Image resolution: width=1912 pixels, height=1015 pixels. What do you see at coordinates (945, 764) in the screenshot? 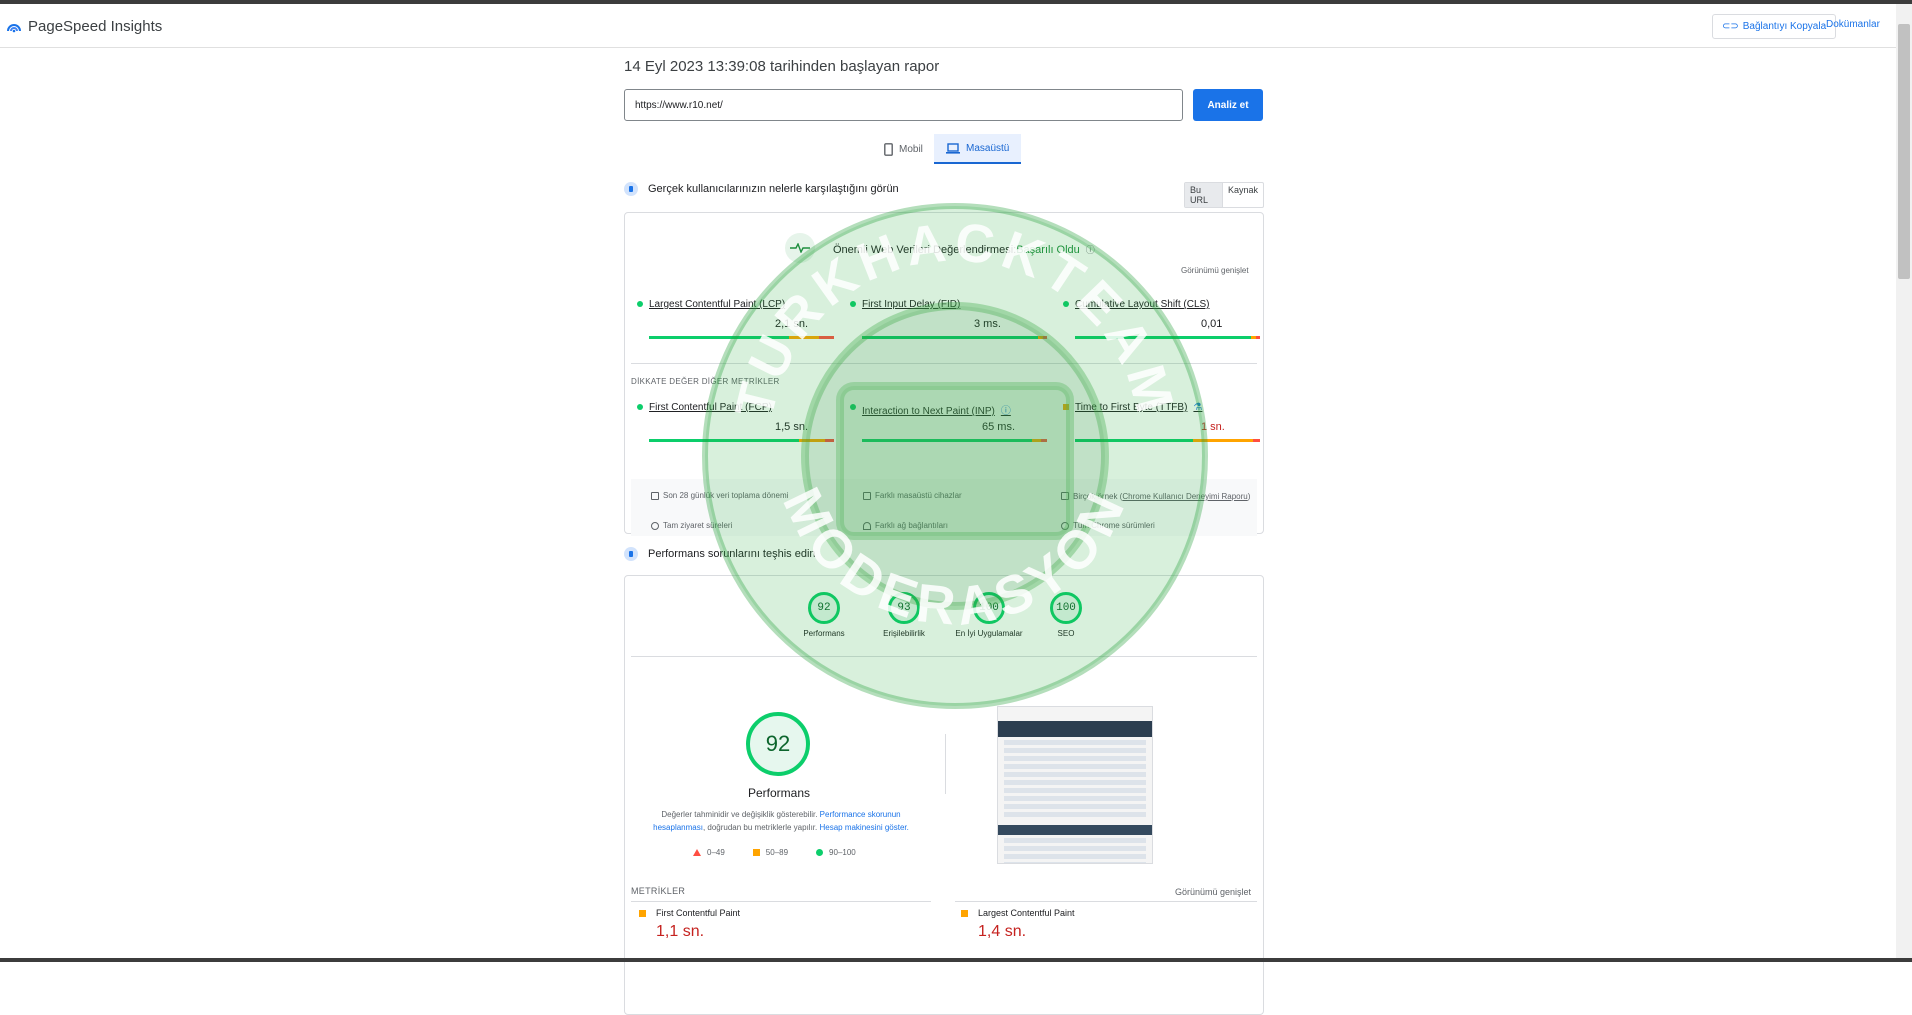
I see `vertical-separator` at bounding box center [945, 764].